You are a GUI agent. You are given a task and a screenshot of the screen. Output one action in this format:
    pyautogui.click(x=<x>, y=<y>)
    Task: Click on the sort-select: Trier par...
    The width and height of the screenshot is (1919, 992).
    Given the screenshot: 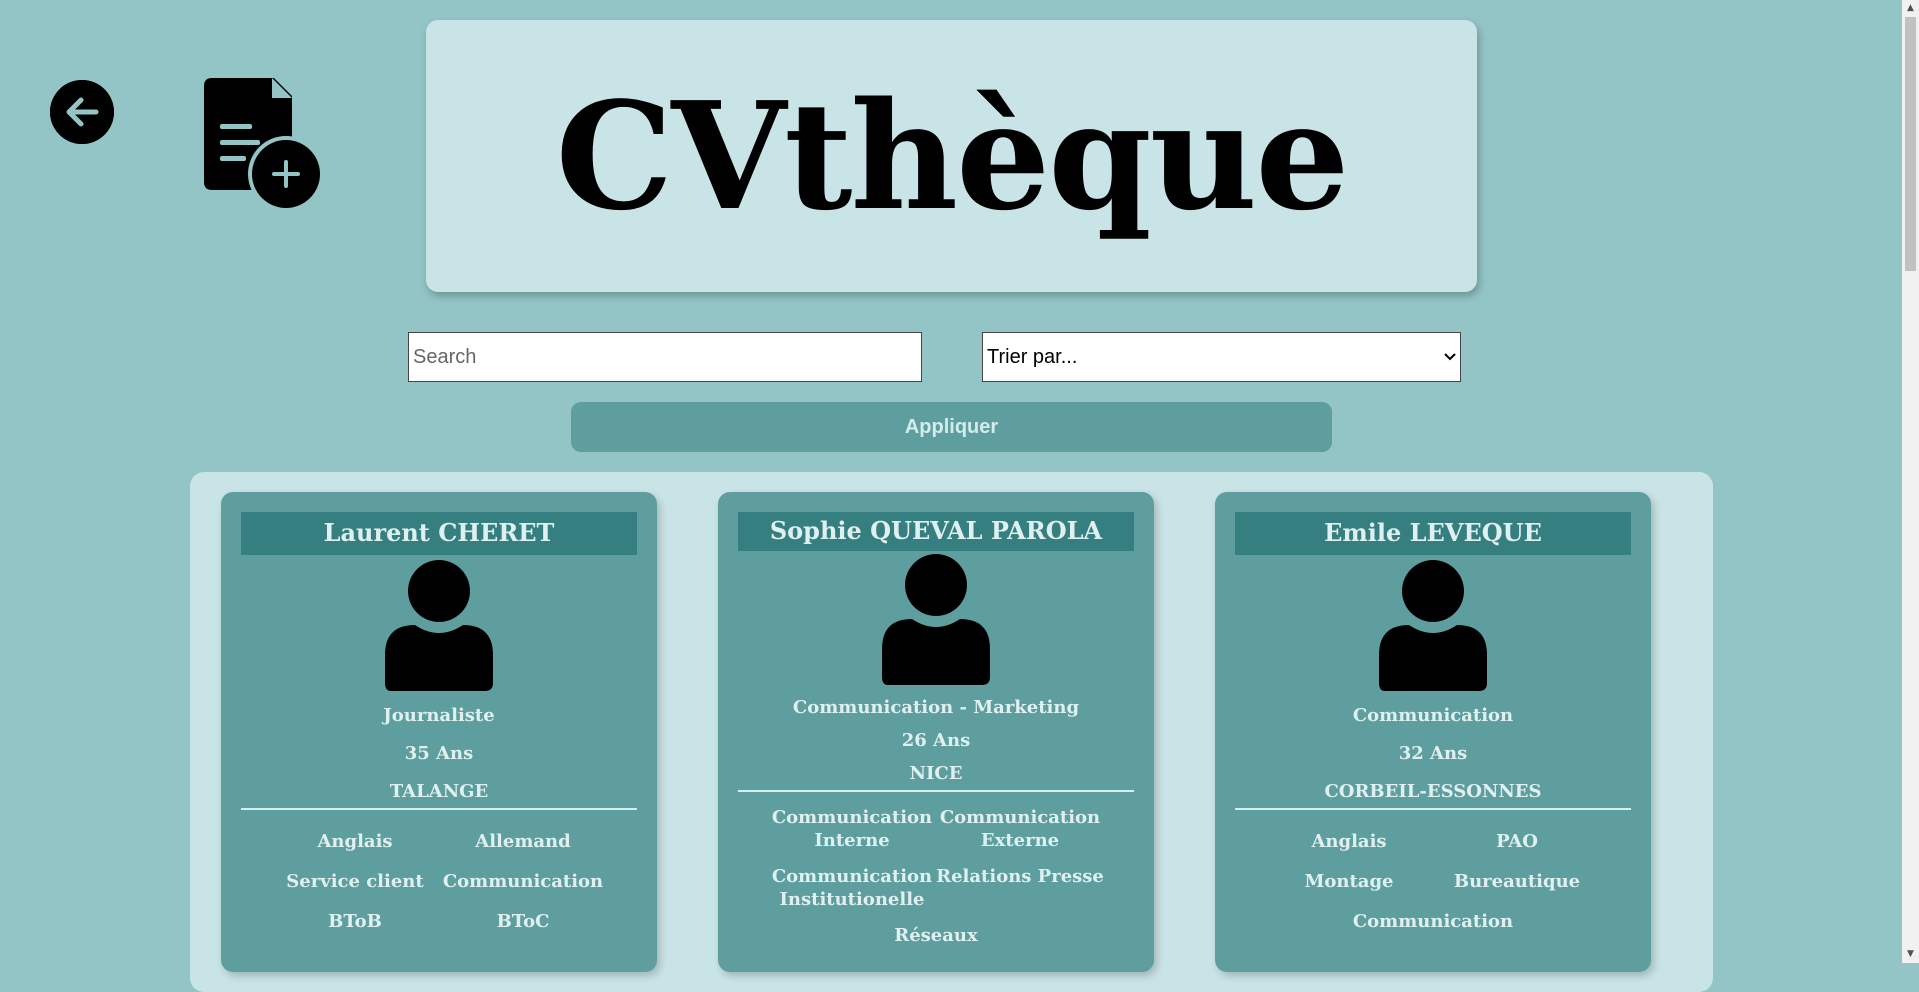 What is the action you would take?
    pyautogui.click(x=1221, y=357)
    